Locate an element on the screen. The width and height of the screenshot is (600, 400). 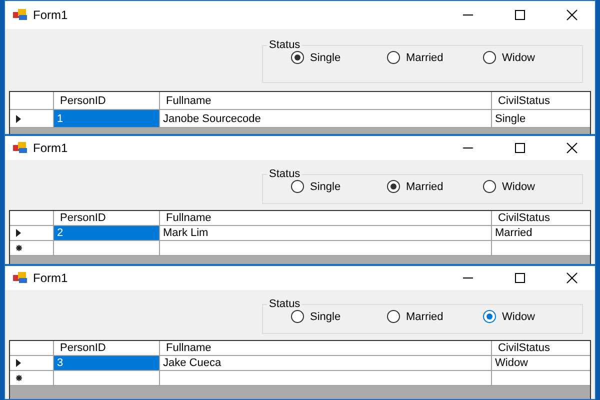
table-cell: 2 is located at coordinates (107, 233).